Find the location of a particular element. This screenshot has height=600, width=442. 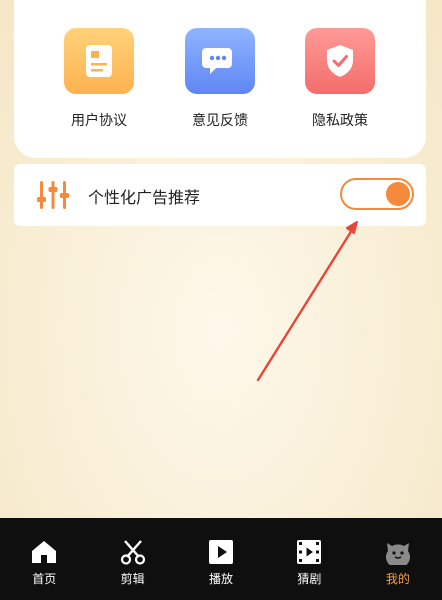

tab-profile-label: 我的 is located at coordinates (397, 579).